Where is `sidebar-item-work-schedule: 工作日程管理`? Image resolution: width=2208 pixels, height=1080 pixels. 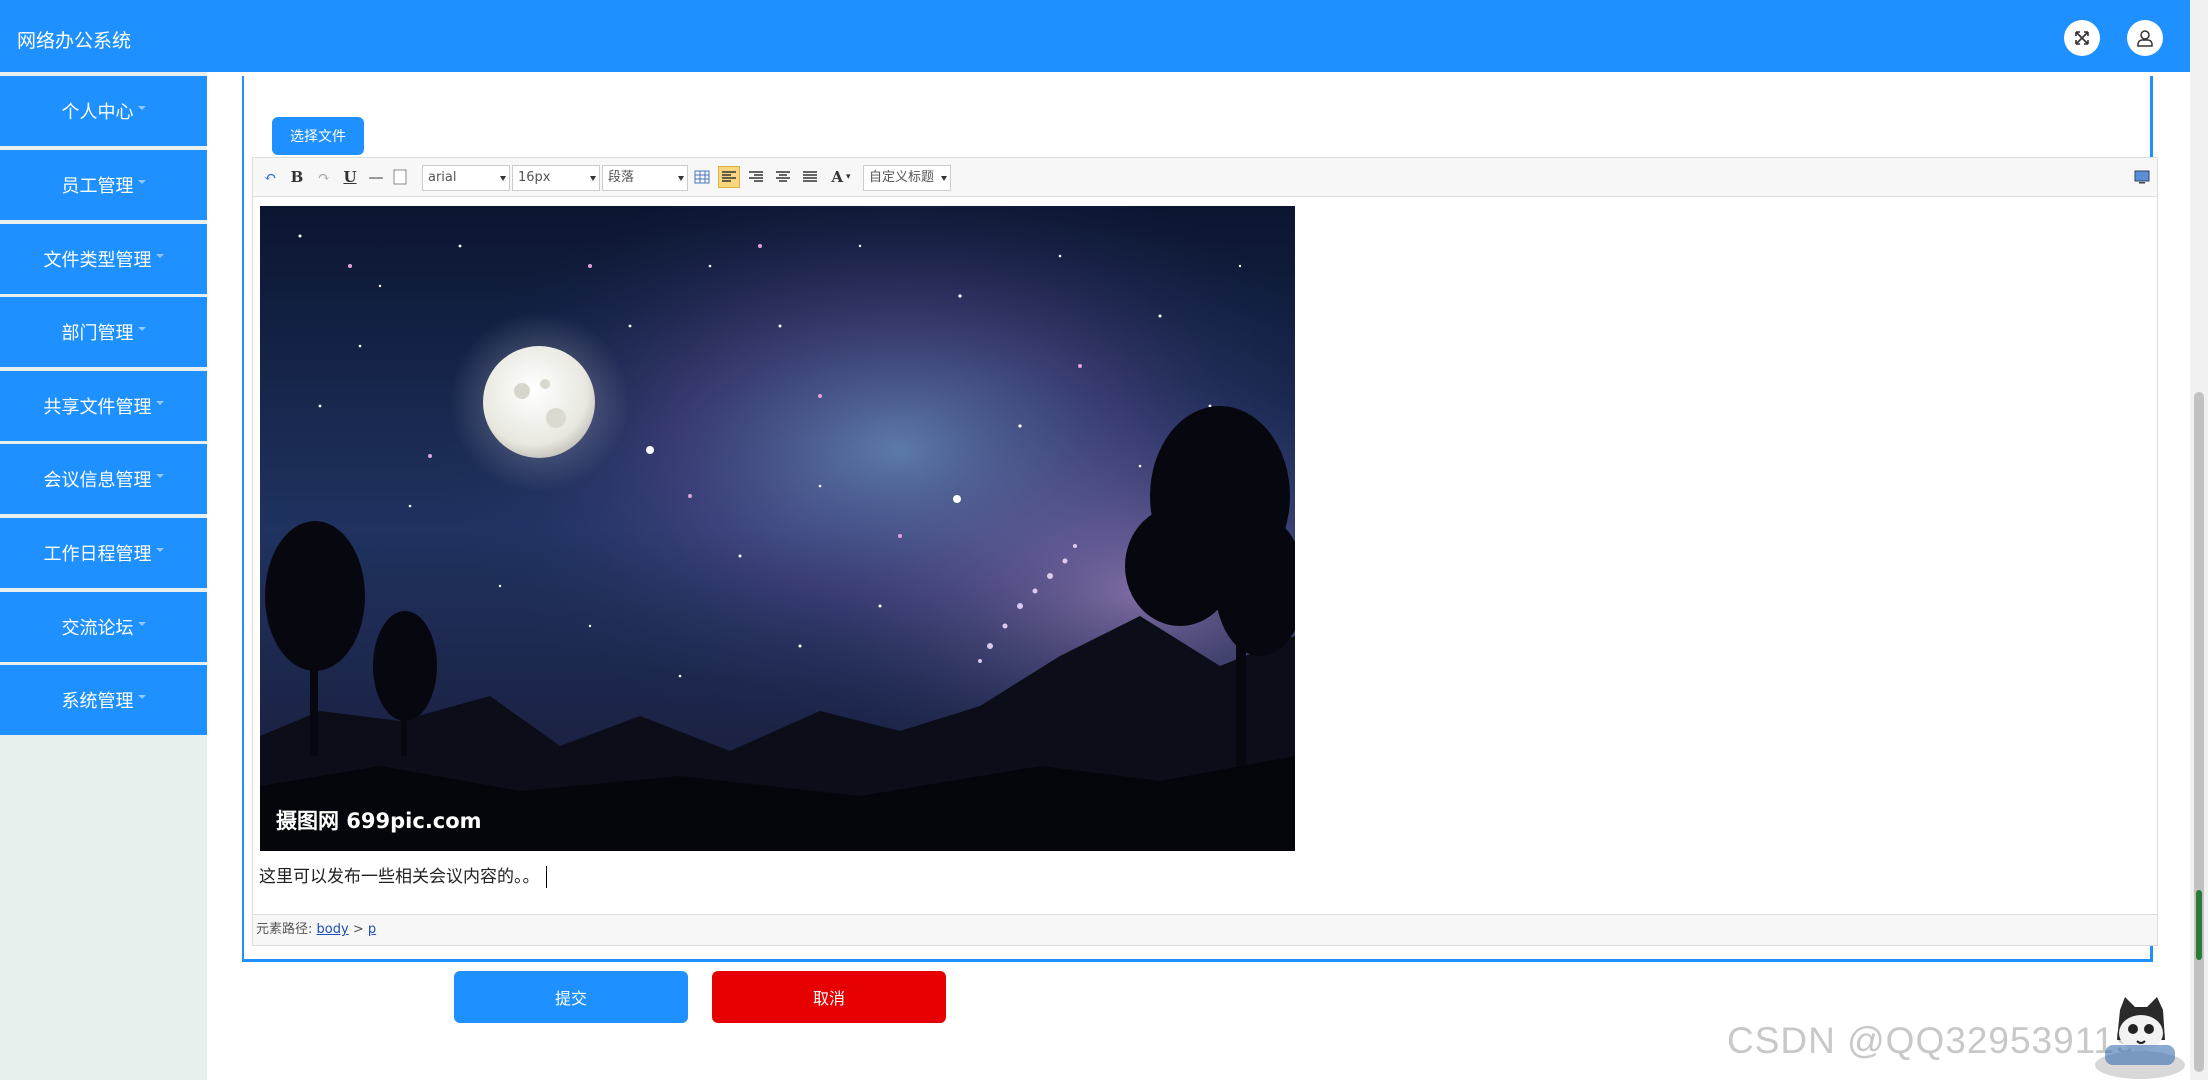
sidebar-item-work-schedule: 工作日程管理 is located at coordinates (103, 553).